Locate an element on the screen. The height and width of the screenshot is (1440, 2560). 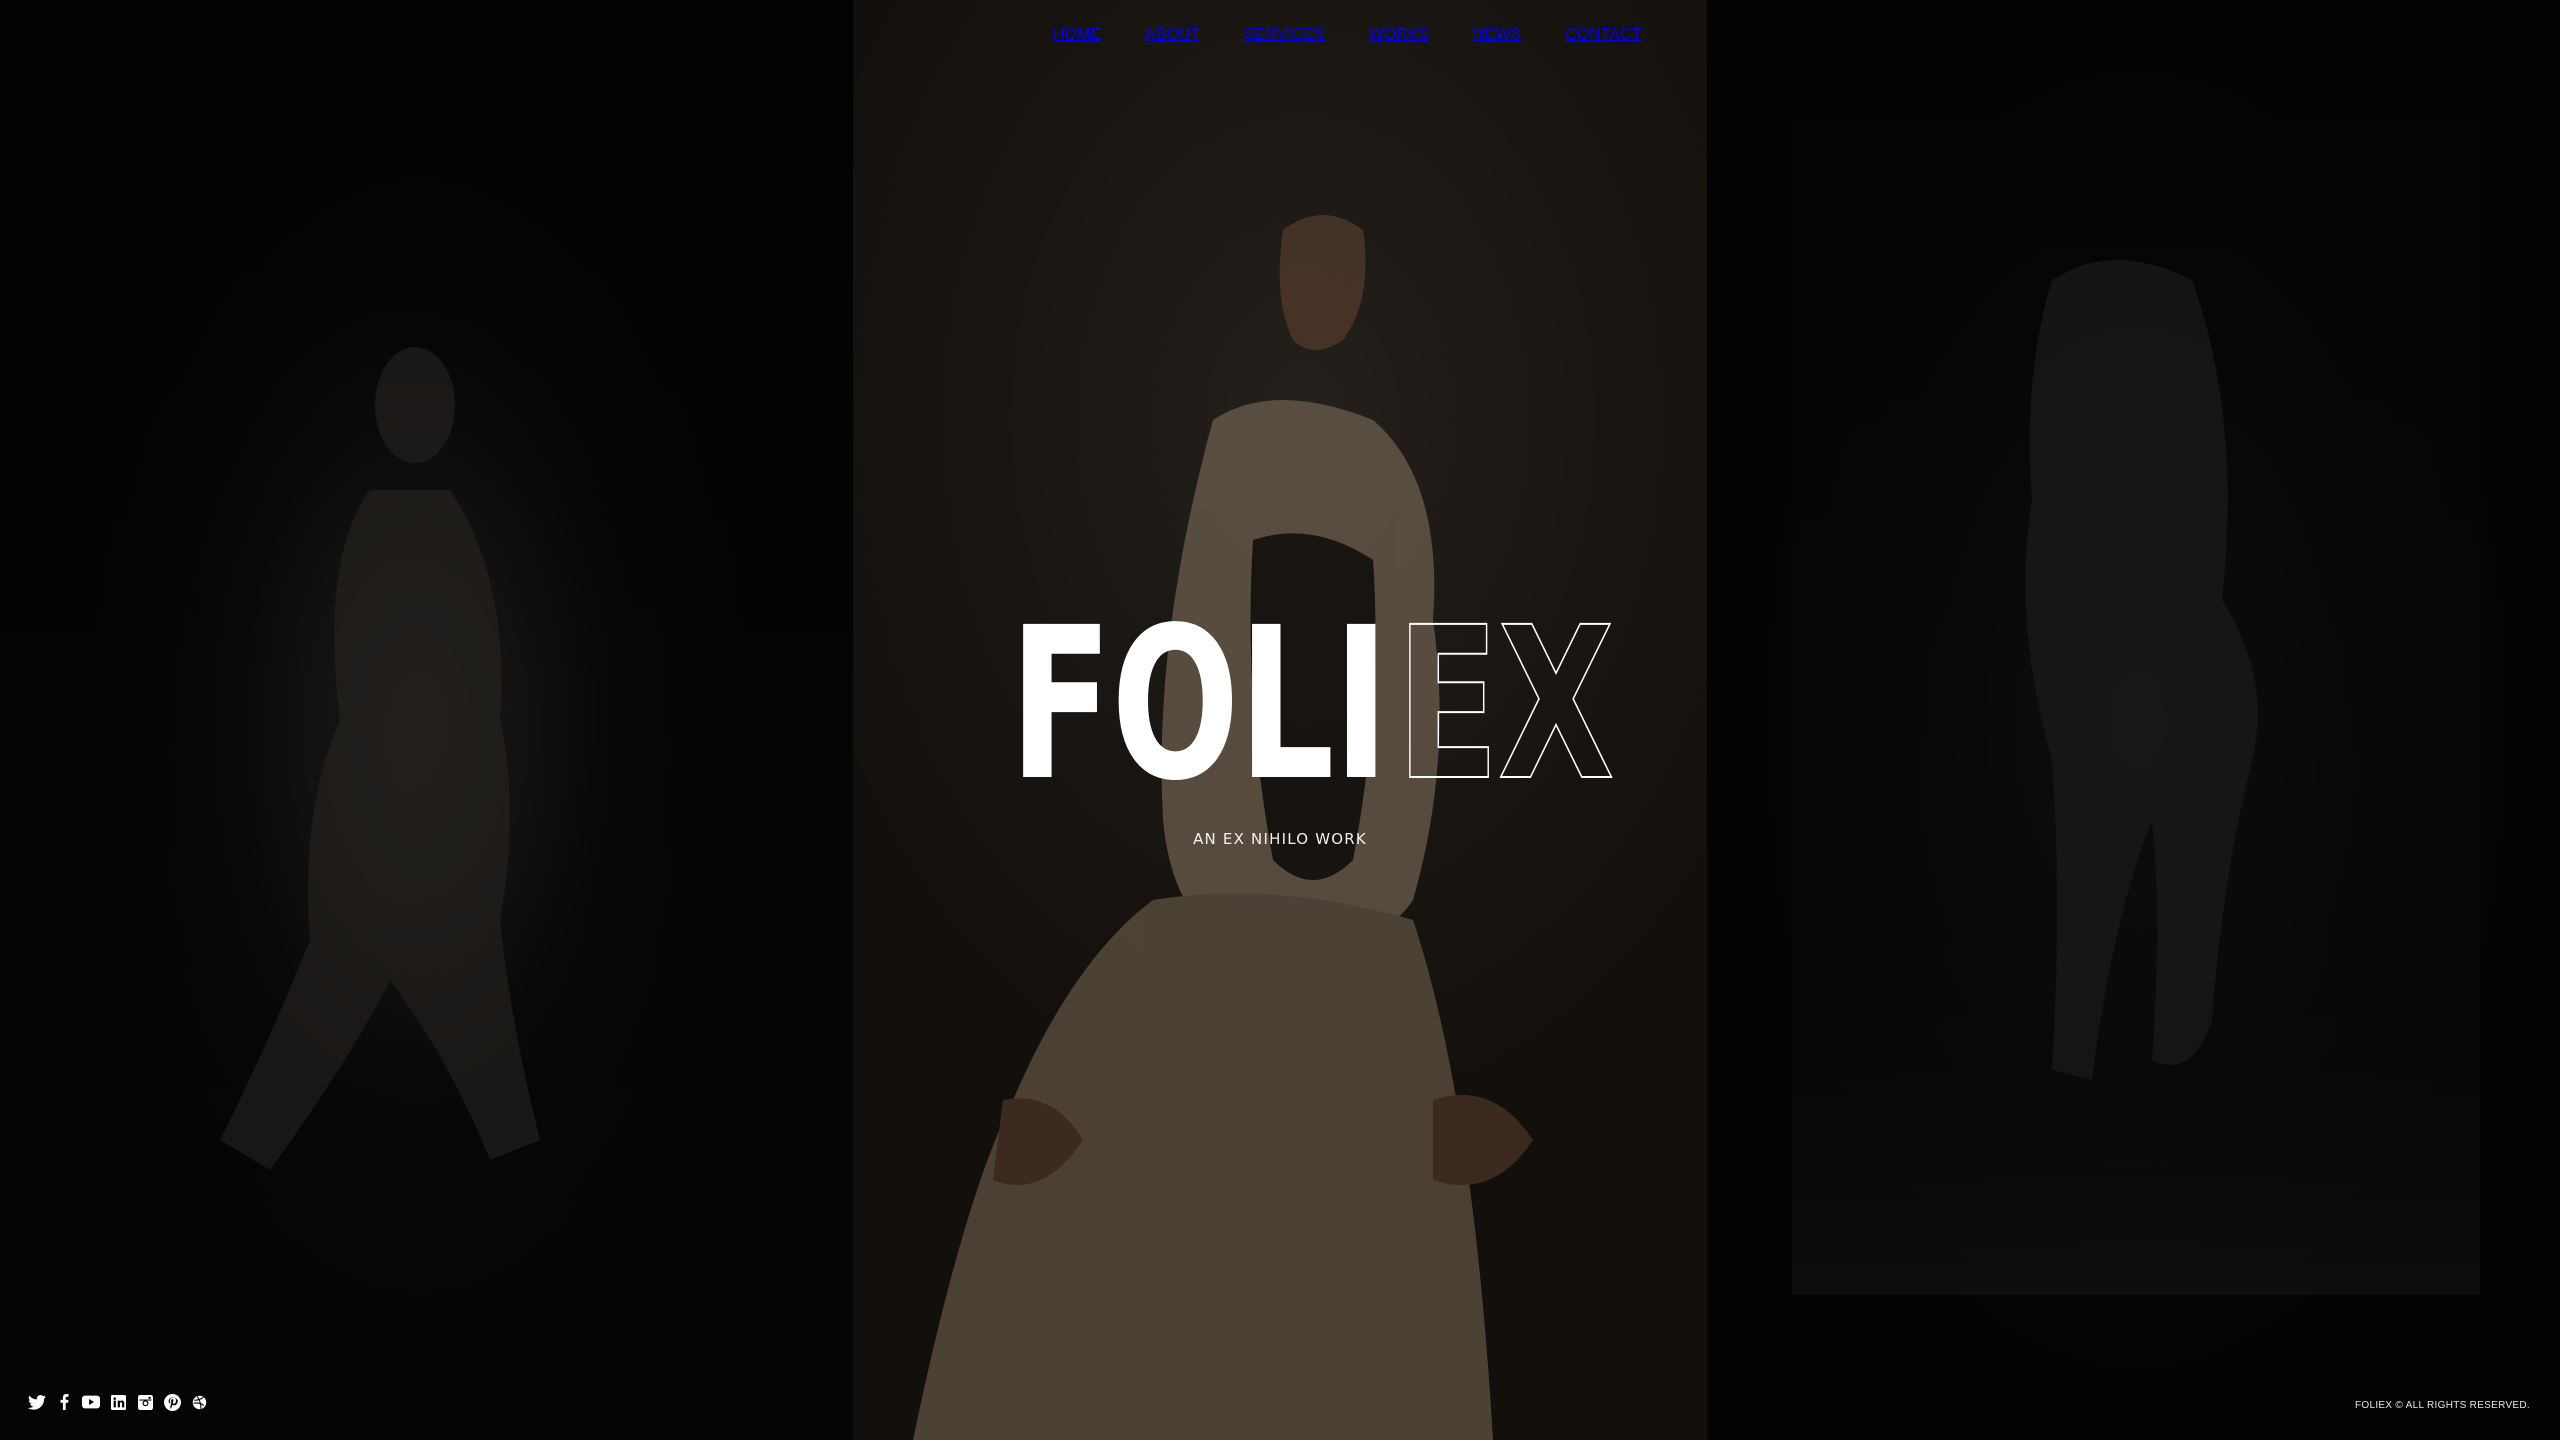
hero-tagline: AN EX NIHILO WORK is located at coordinates (1280, 839).